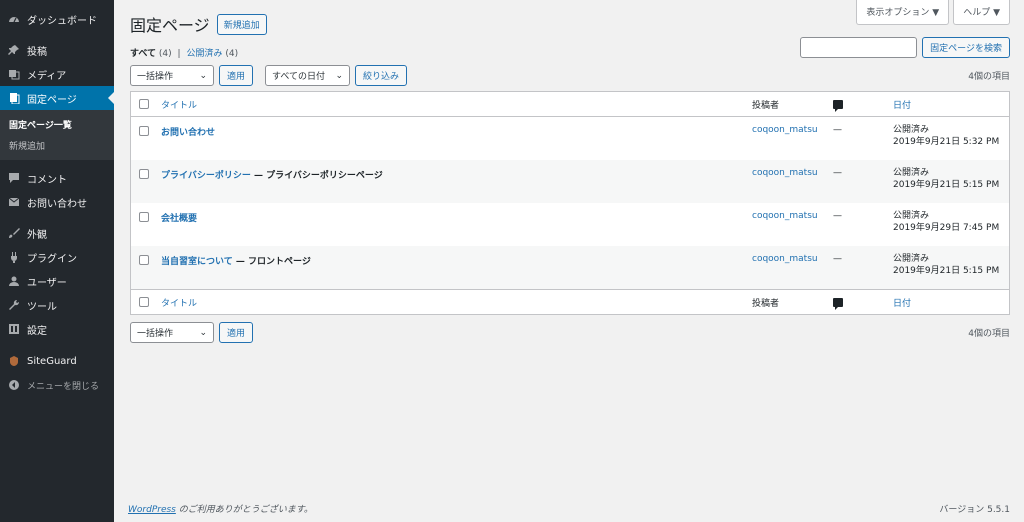 This screenshot has width=1024, height=522. What do you see at coordinates (37, 52) in the screenshot?
I see `sidebar-item-label: 投稿` at bounding box center [37, 52].